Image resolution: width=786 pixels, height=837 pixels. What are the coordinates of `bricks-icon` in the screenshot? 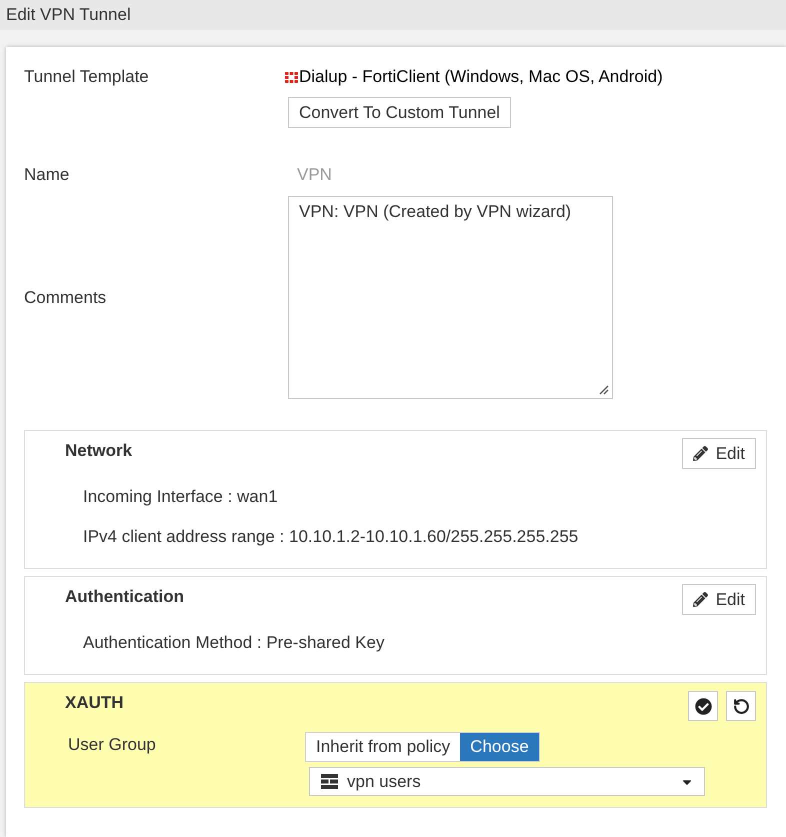 It's located at (329, 781).